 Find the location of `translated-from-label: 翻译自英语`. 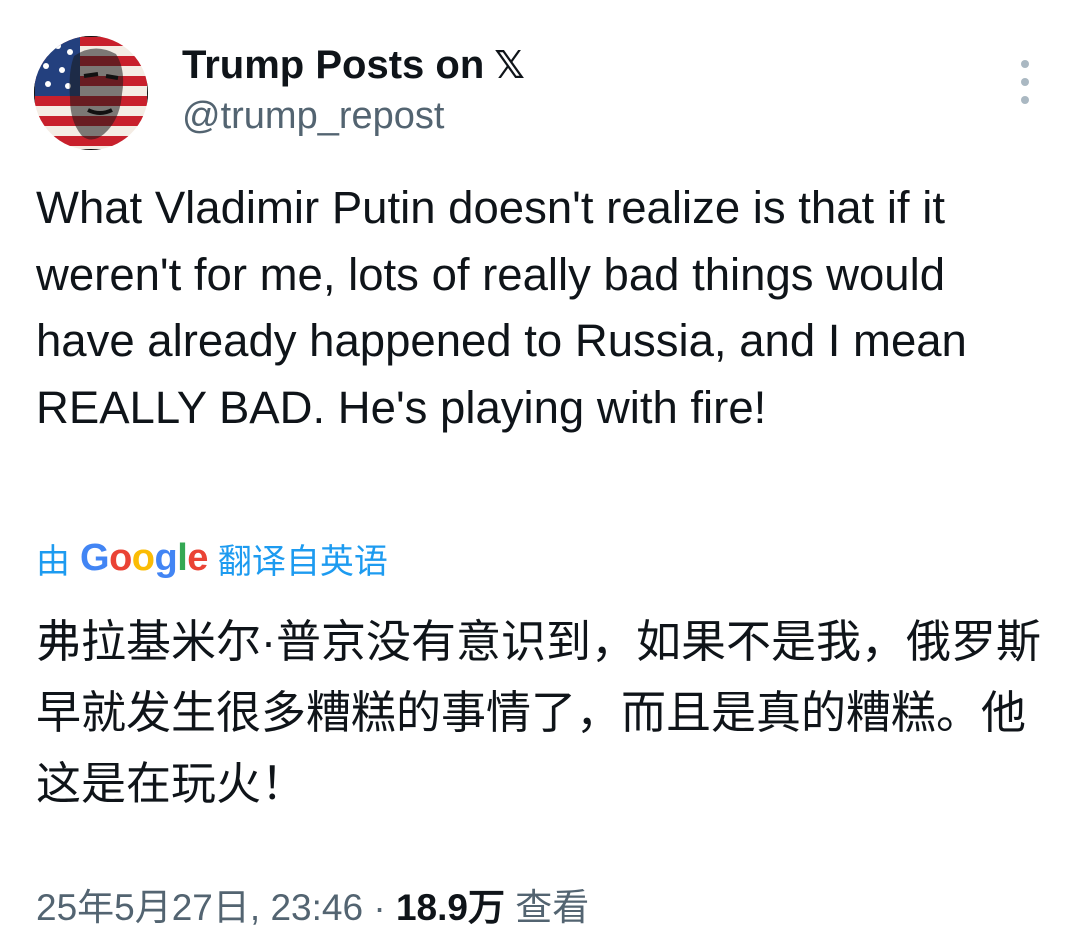

translated-from-label: 翻译自英语 is located at coordinates (302, 561).